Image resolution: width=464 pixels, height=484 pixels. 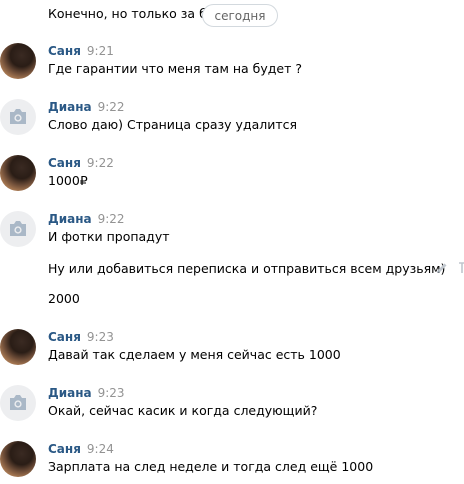 I want to click on message-header: Диана 9:23, so click(x=86, y=393).